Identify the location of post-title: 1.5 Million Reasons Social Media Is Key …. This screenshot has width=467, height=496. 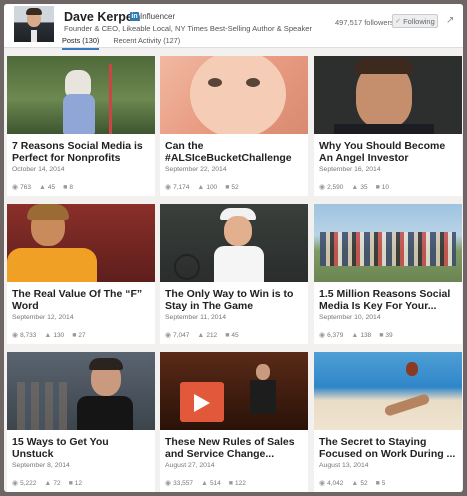
(389, 300).